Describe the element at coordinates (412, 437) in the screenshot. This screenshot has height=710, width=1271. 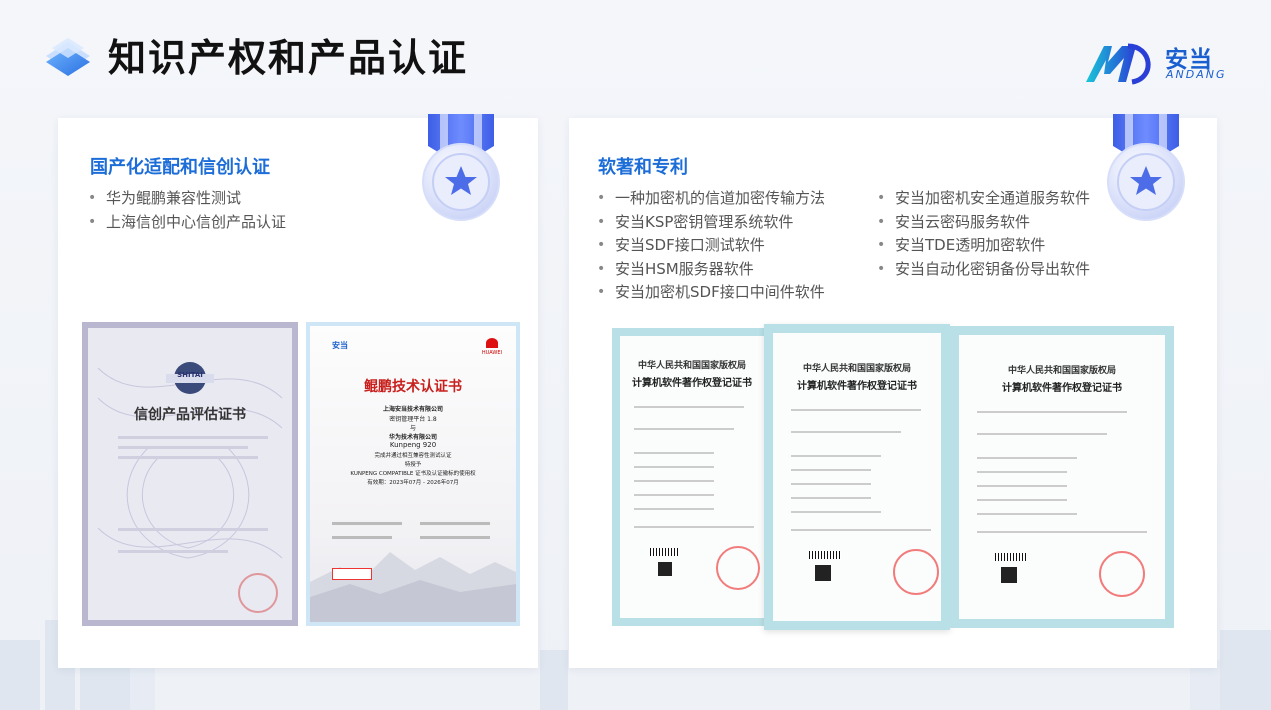
I see `certificate-line: 华为技术有限公司` at that location.